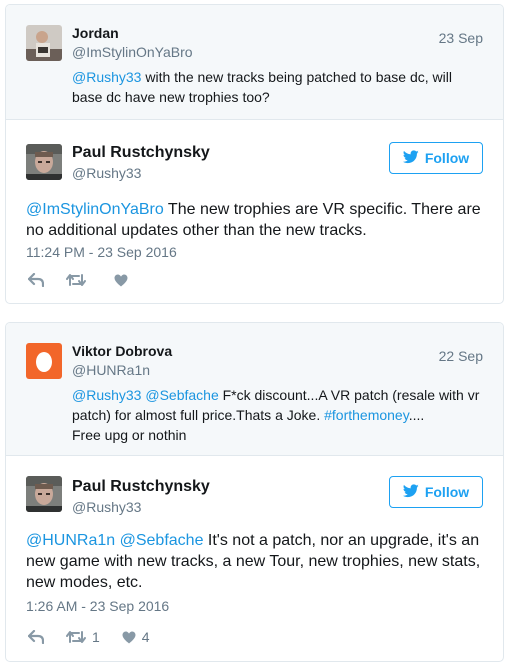  Describe the element at coordinates (132, 52) in the screenshot. I see `quoted-author-handle: @ImStylinOnYaBro` at that location.